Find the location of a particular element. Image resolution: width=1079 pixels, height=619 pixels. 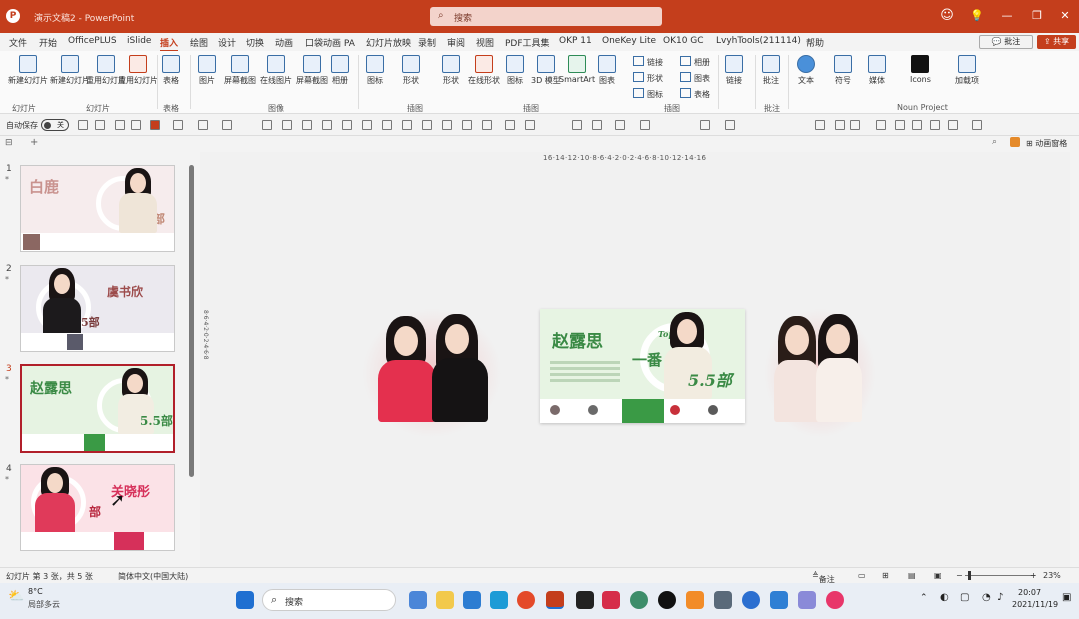

symbols-button: 符号 is located at coordinates (843, 70).